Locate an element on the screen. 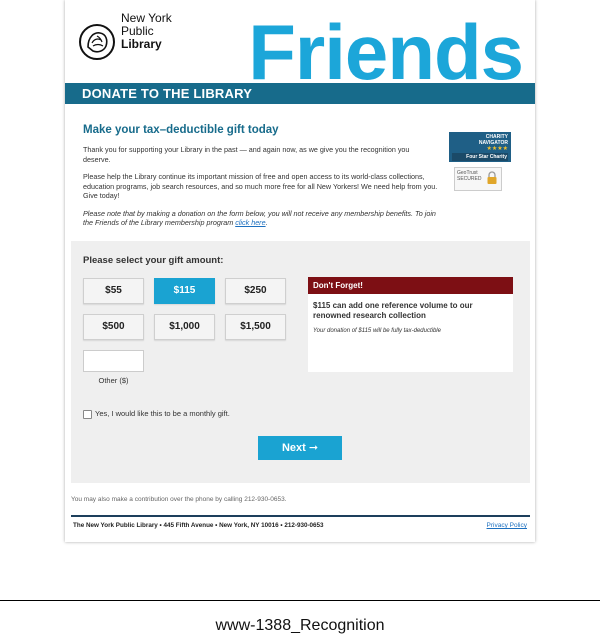 The image size is (600, 640). nypl-logo: New York Public Library is located at coordinates (129, 39).